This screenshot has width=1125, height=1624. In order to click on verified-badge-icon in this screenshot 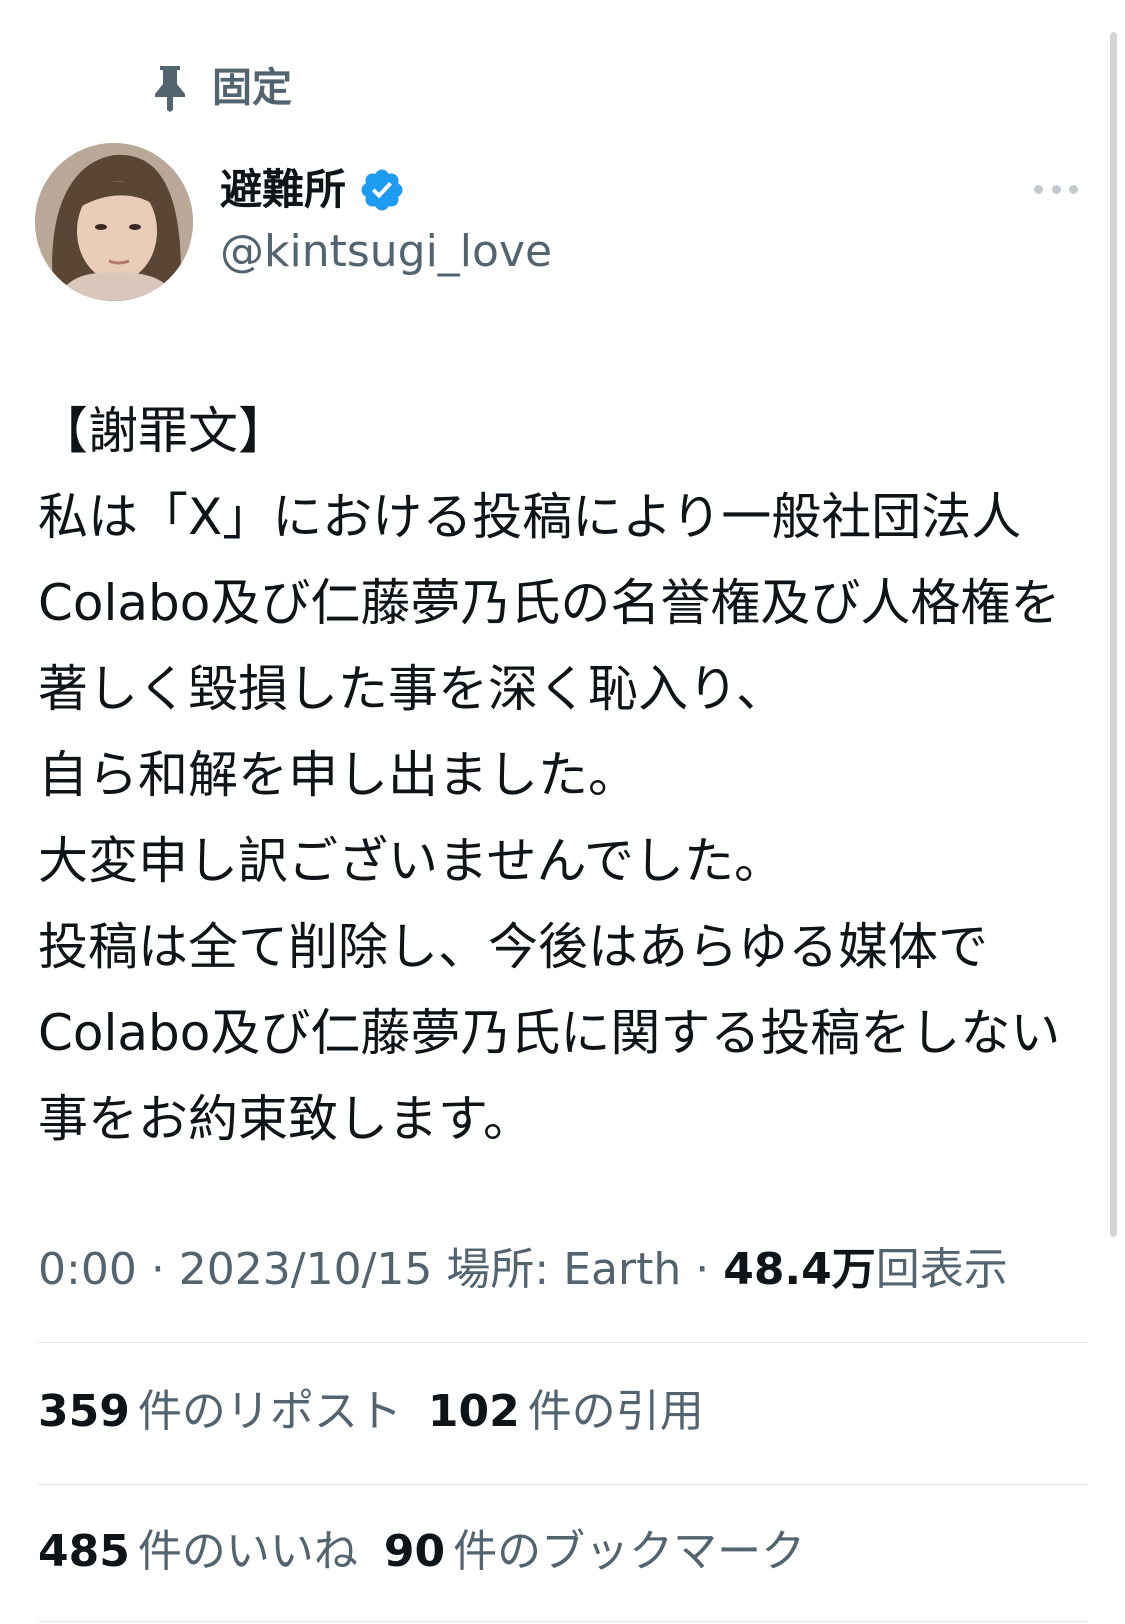, I will do `click(382, 190)`.